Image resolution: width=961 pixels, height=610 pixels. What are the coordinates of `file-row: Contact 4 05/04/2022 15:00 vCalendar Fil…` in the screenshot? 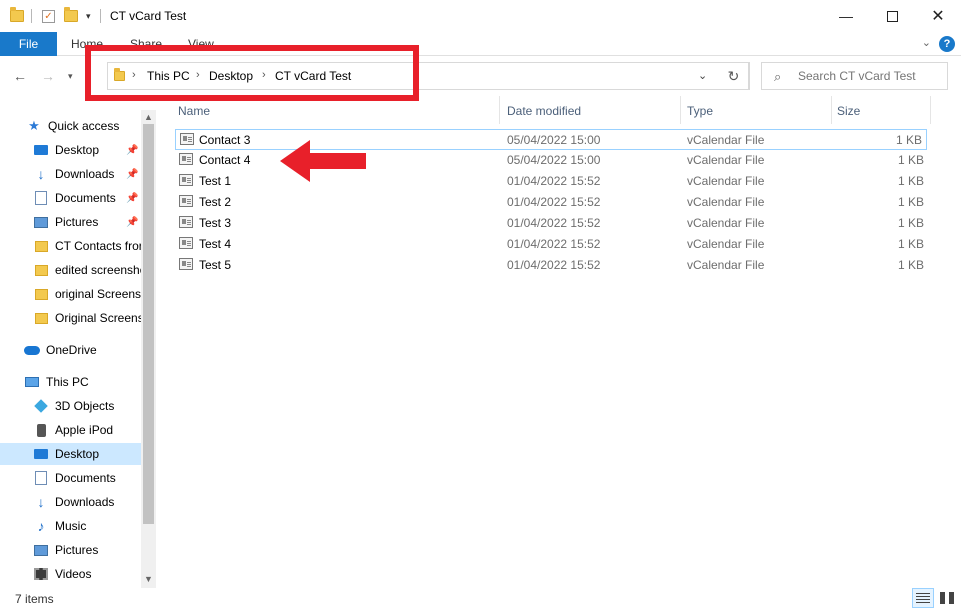 It's located at (551, 160).